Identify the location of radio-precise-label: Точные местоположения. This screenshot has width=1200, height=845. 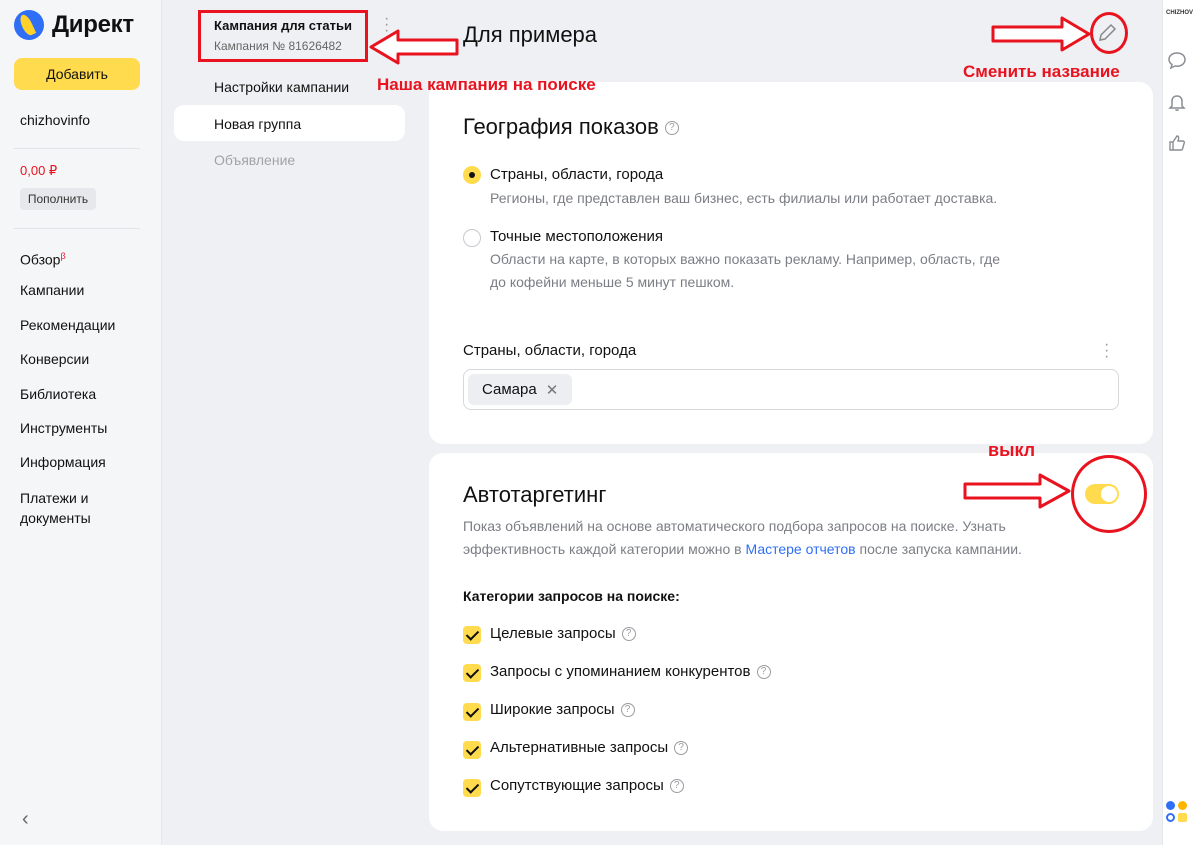
(576, 236).